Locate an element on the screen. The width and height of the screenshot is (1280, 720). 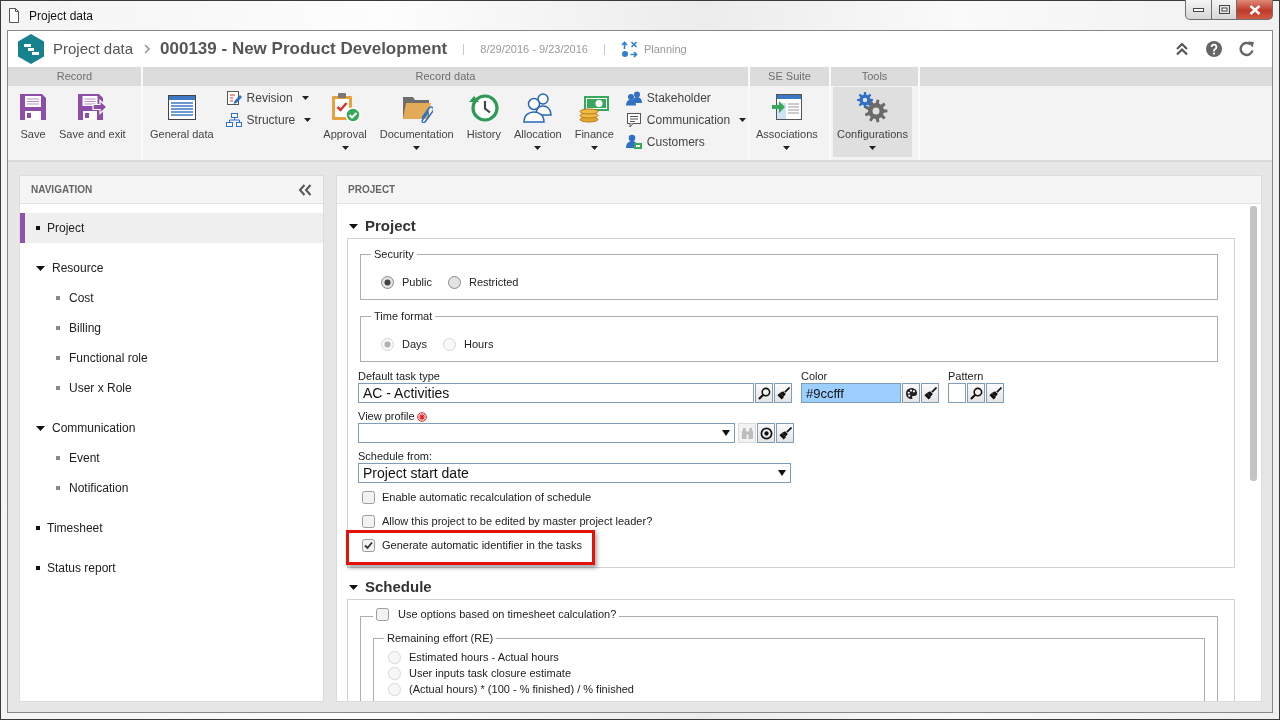
nav-item: Resource is located at coordinates (171, 268).